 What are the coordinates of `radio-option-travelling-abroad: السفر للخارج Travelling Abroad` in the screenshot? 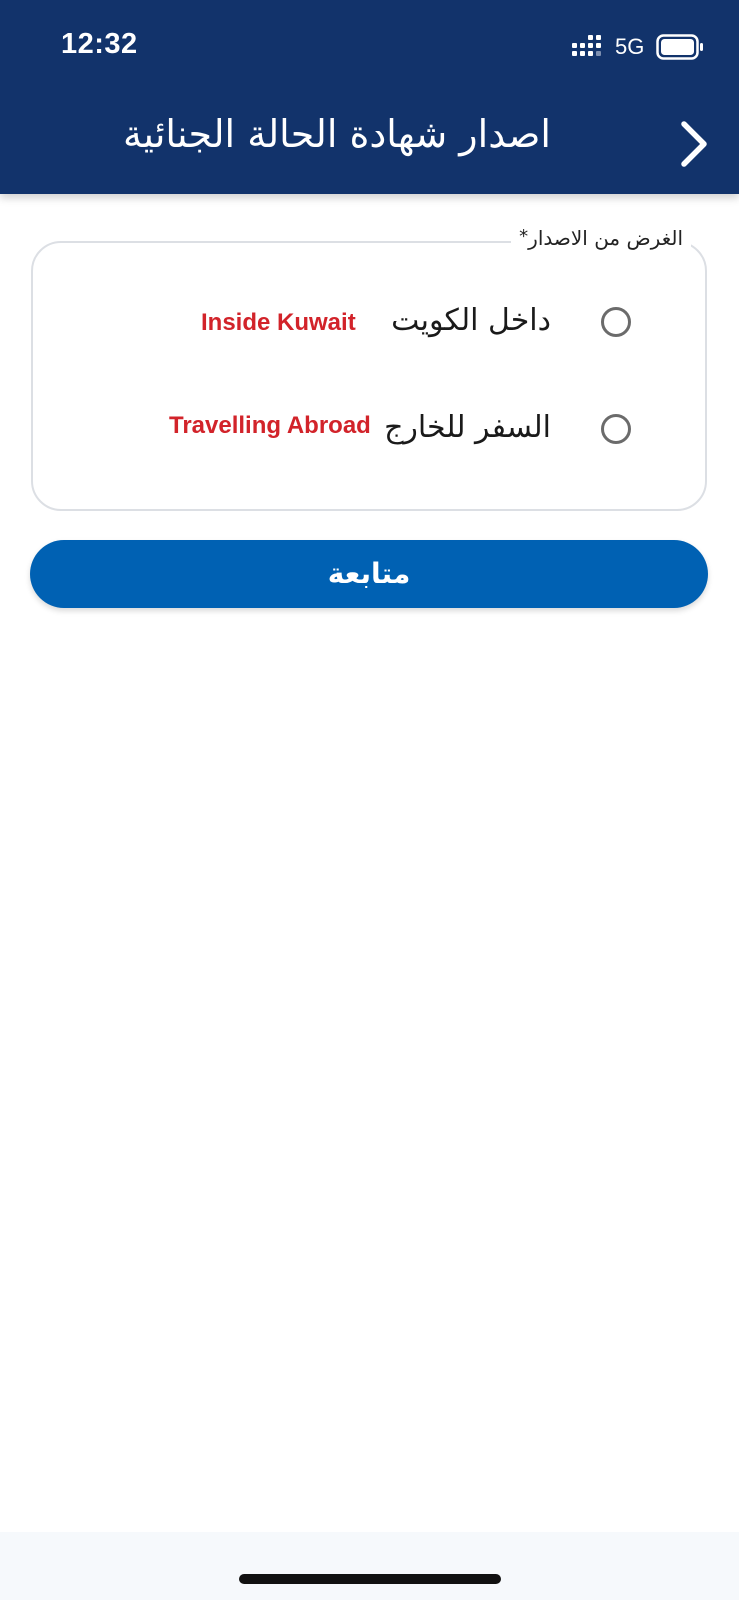 It's located at (369, 429).